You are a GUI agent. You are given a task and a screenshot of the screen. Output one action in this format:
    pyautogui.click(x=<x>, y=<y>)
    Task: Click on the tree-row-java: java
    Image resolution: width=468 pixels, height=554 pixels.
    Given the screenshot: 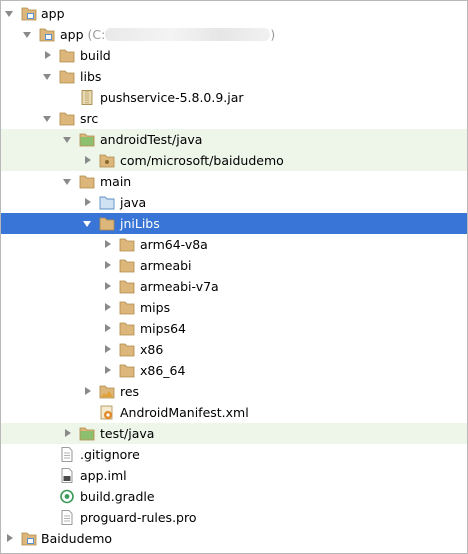 What is the action you would take?
    pyautogui.click(x=234, y=202)
    